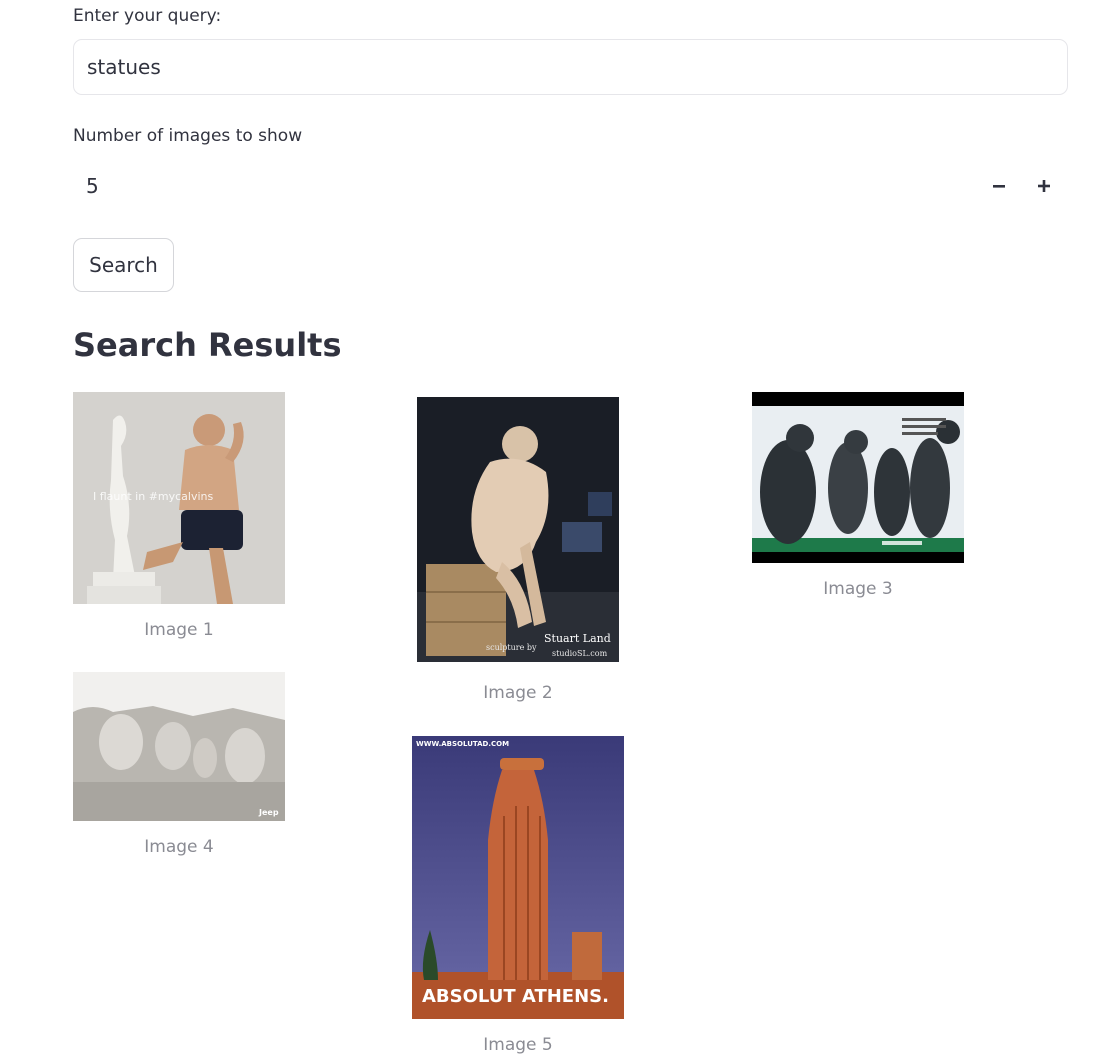 The image size is (1120, 1064). I want to click on plus-icon, so click(1044, 186).